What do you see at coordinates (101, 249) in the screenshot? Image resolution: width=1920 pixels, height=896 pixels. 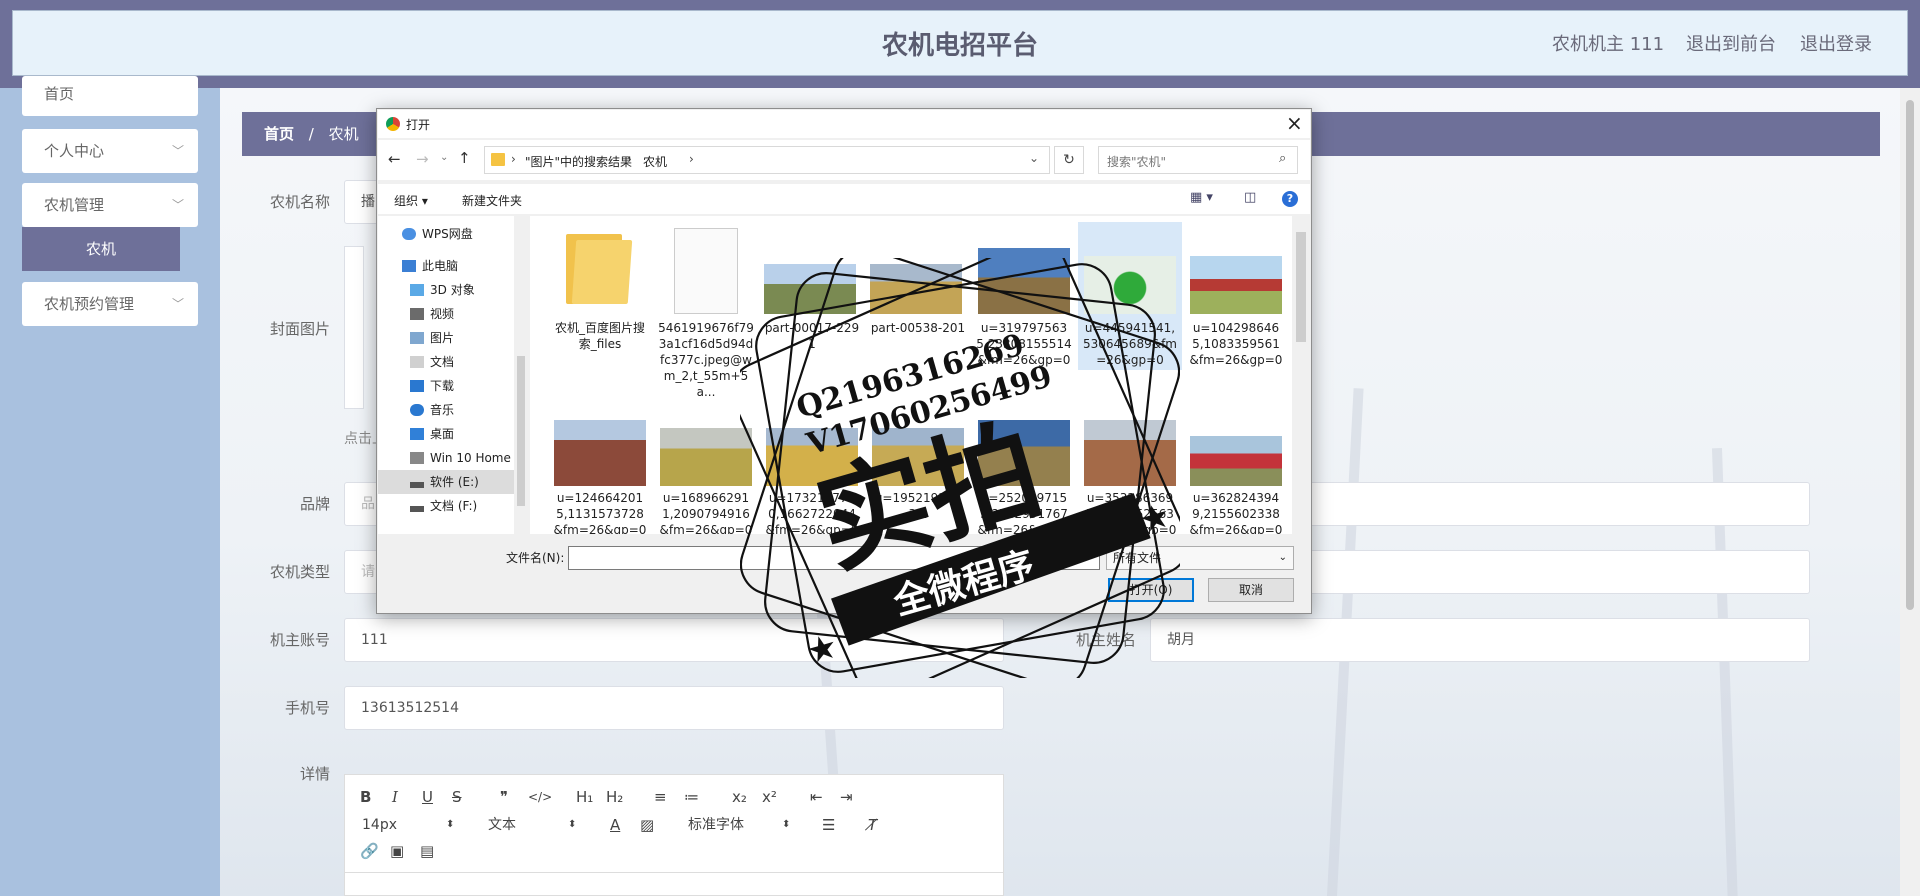 I see `sidebar-subitem-machine: 农机` at bounding box center [101, 249].